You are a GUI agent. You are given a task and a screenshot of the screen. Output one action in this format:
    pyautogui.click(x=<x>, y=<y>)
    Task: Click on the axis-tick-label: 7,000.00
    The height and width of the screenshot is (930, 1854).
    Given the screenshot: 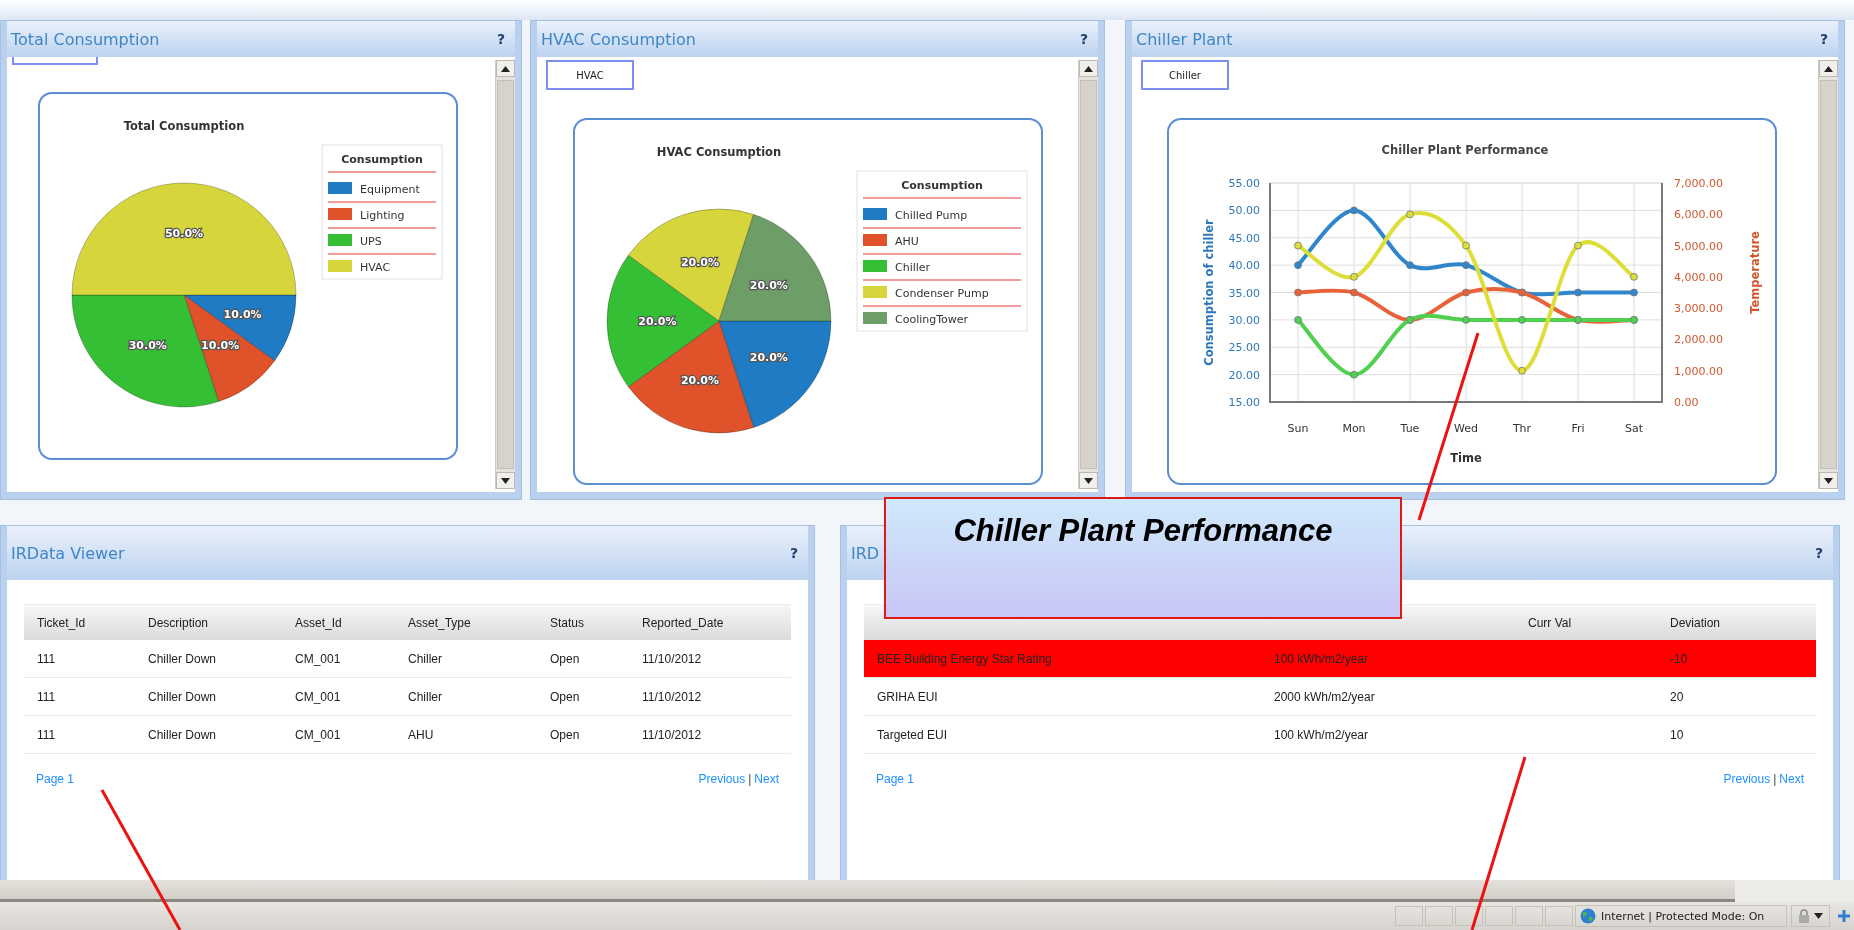 What is the action you would take?
    pyautogui.click(x=1698, y=183)
    